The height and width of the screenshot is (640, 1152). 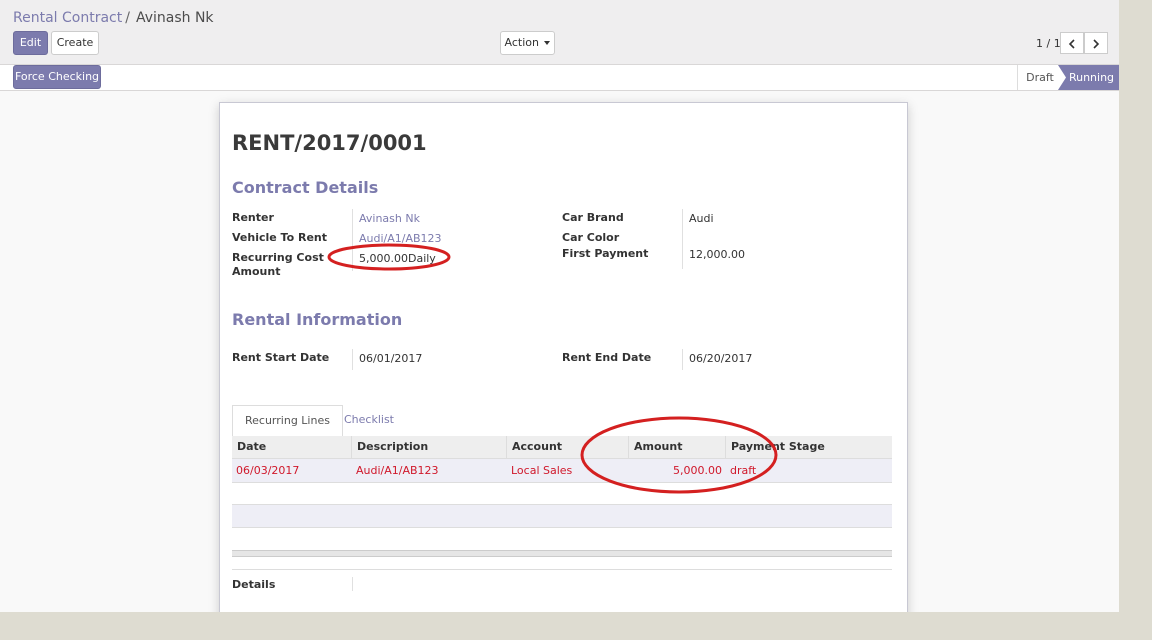 I want to click on chevron-right-icon, so click(x=1096, y=43).